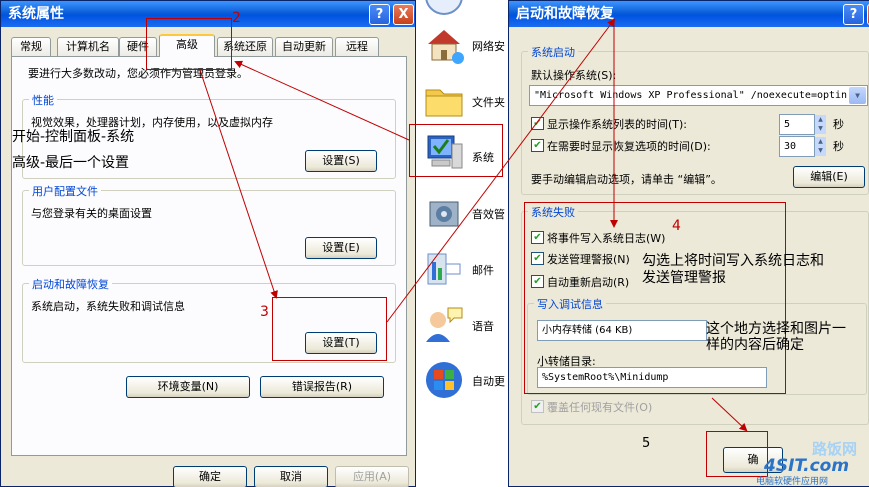  I want to click on chevron-down-icon: ▼, so click(857, 95).